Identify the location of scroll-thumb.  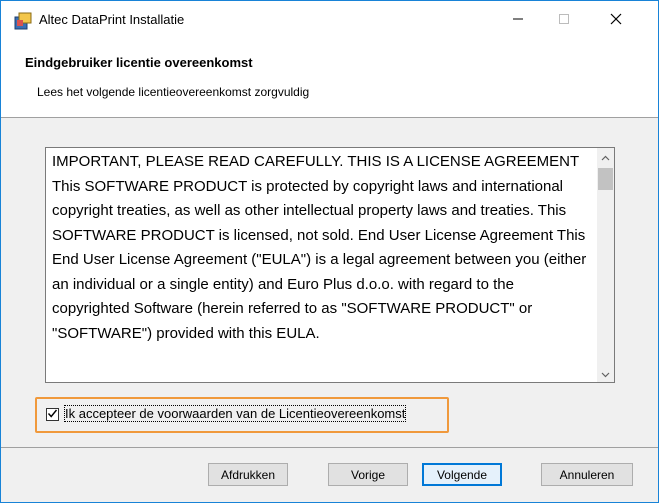
(605, 179).